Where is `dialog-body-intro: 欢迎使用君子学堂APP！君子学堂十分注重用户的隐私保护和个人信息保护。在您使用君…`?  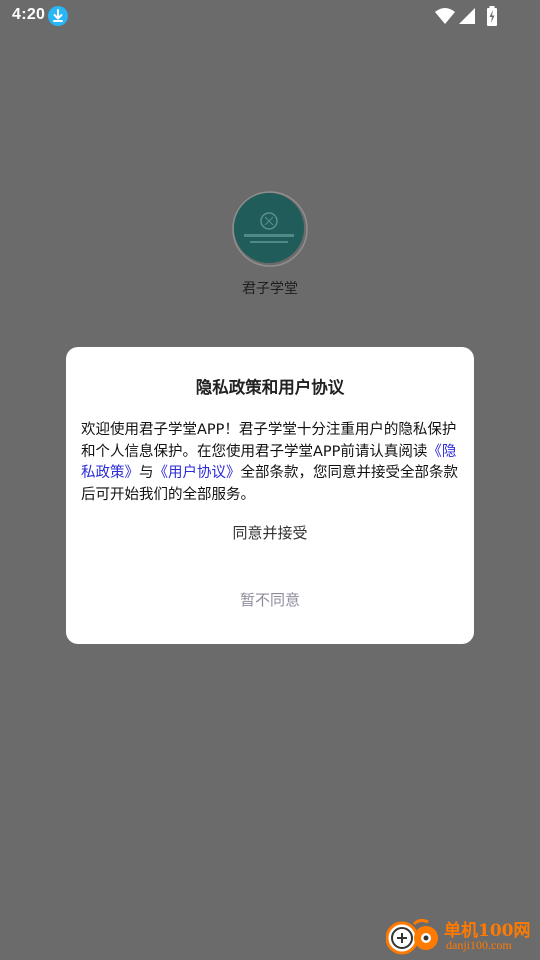 dialog-body-intro: 欢迎使用君子学堂APP！君子学堂十分注重用户的隐私保护和个人信息保护。在您使用君… is located at coordinates (269, 441).